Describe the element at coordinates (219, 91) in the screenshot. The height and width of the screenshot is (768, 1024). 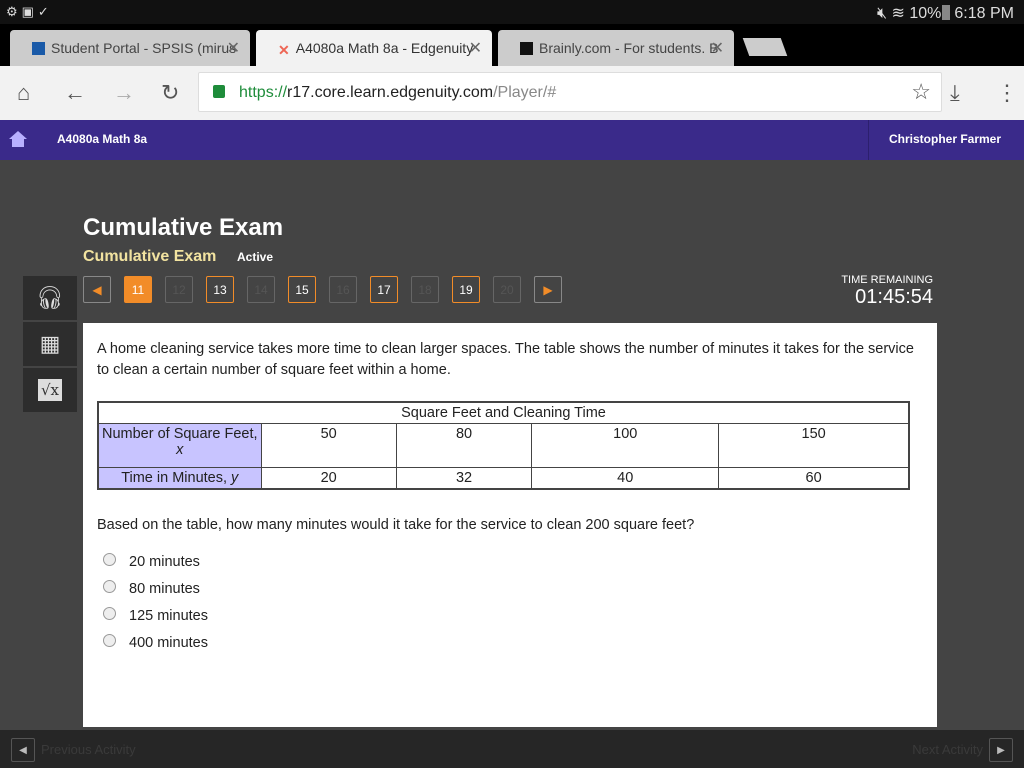
I see `lock-icon` at that location.